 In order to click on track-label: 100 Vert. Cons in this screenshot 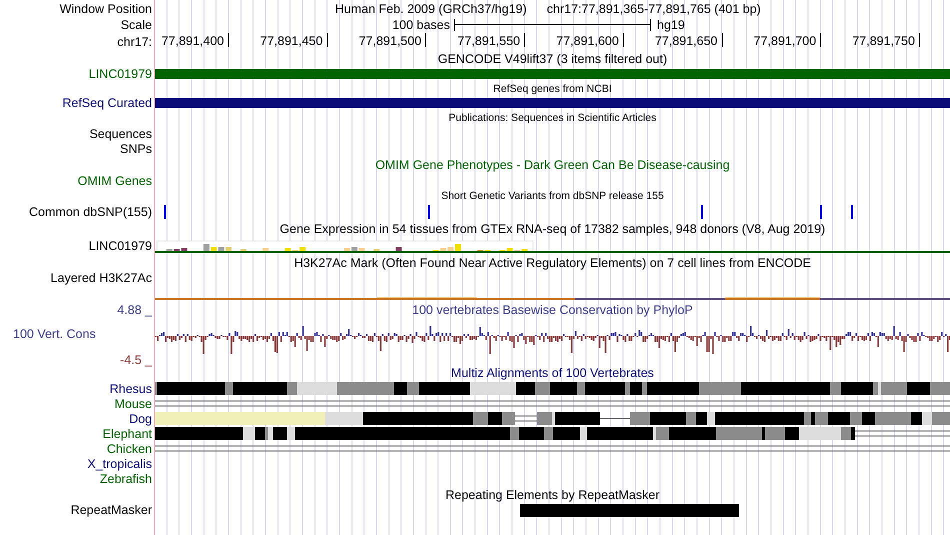, I will do `click(76, 334)`.